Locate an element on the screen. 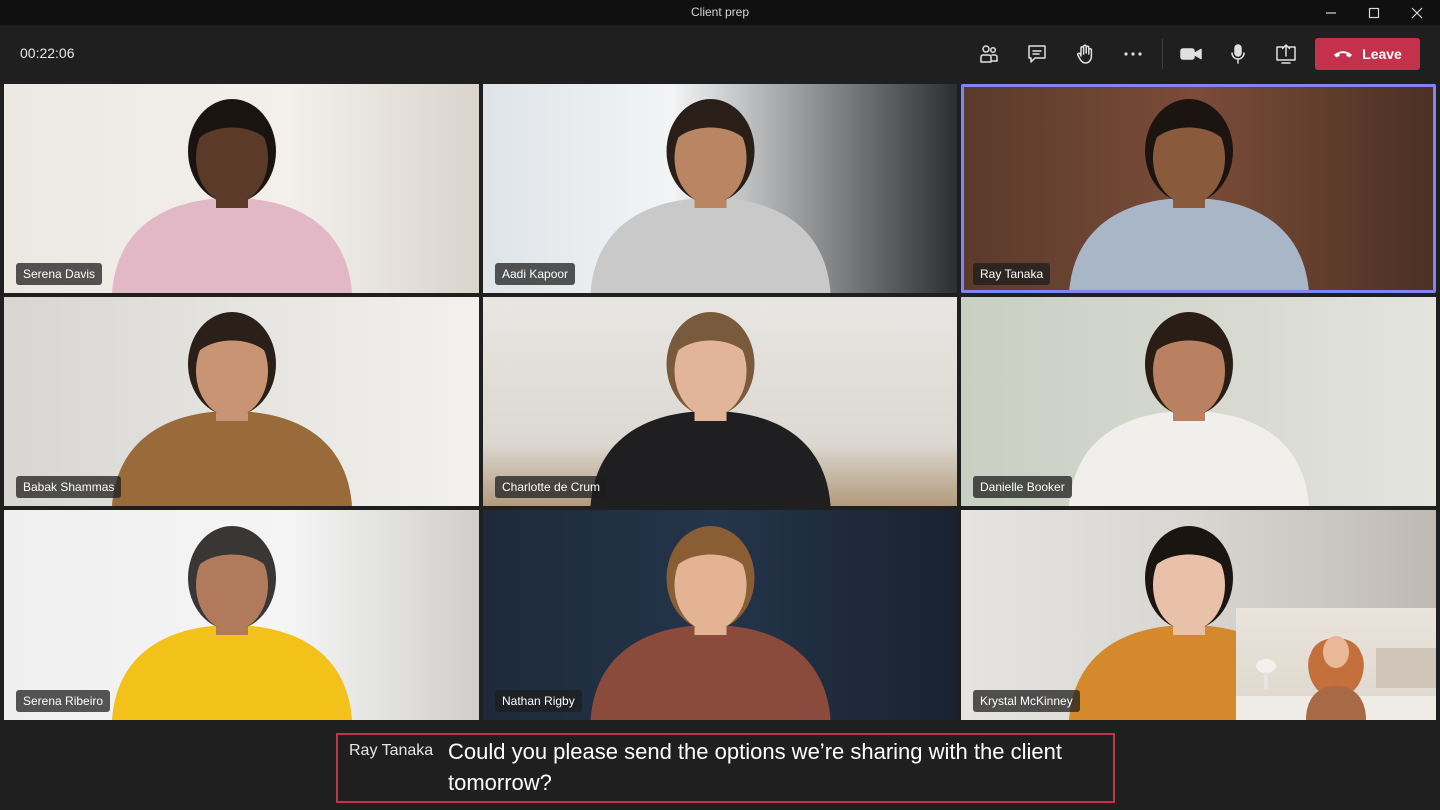 The height and width of the screenshot is (810, 1440). microphone-icon is located at coordinates (1238, 54).